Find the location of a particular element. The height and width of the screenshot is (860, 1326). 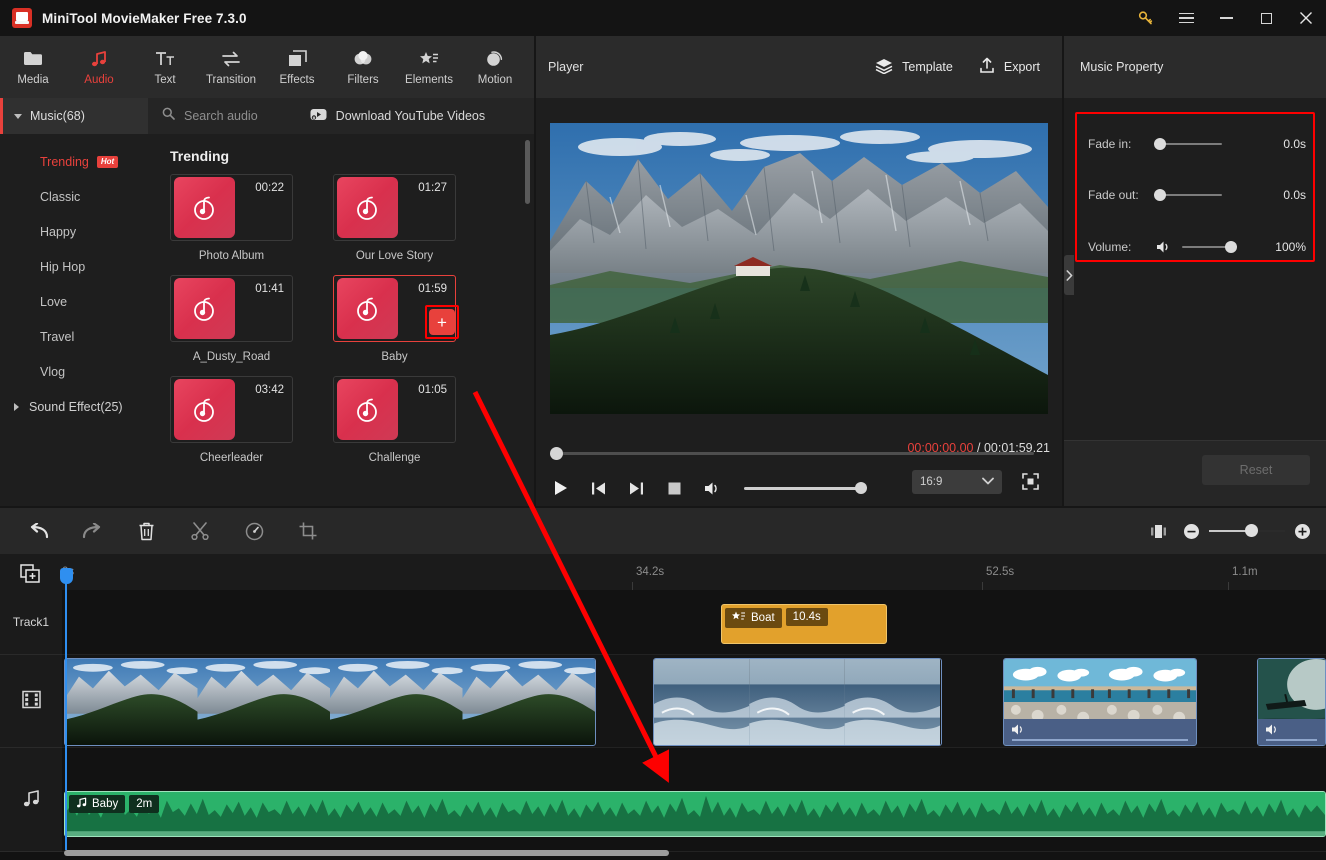

audio-name: Photo Album is located at coordinates (231, 256).